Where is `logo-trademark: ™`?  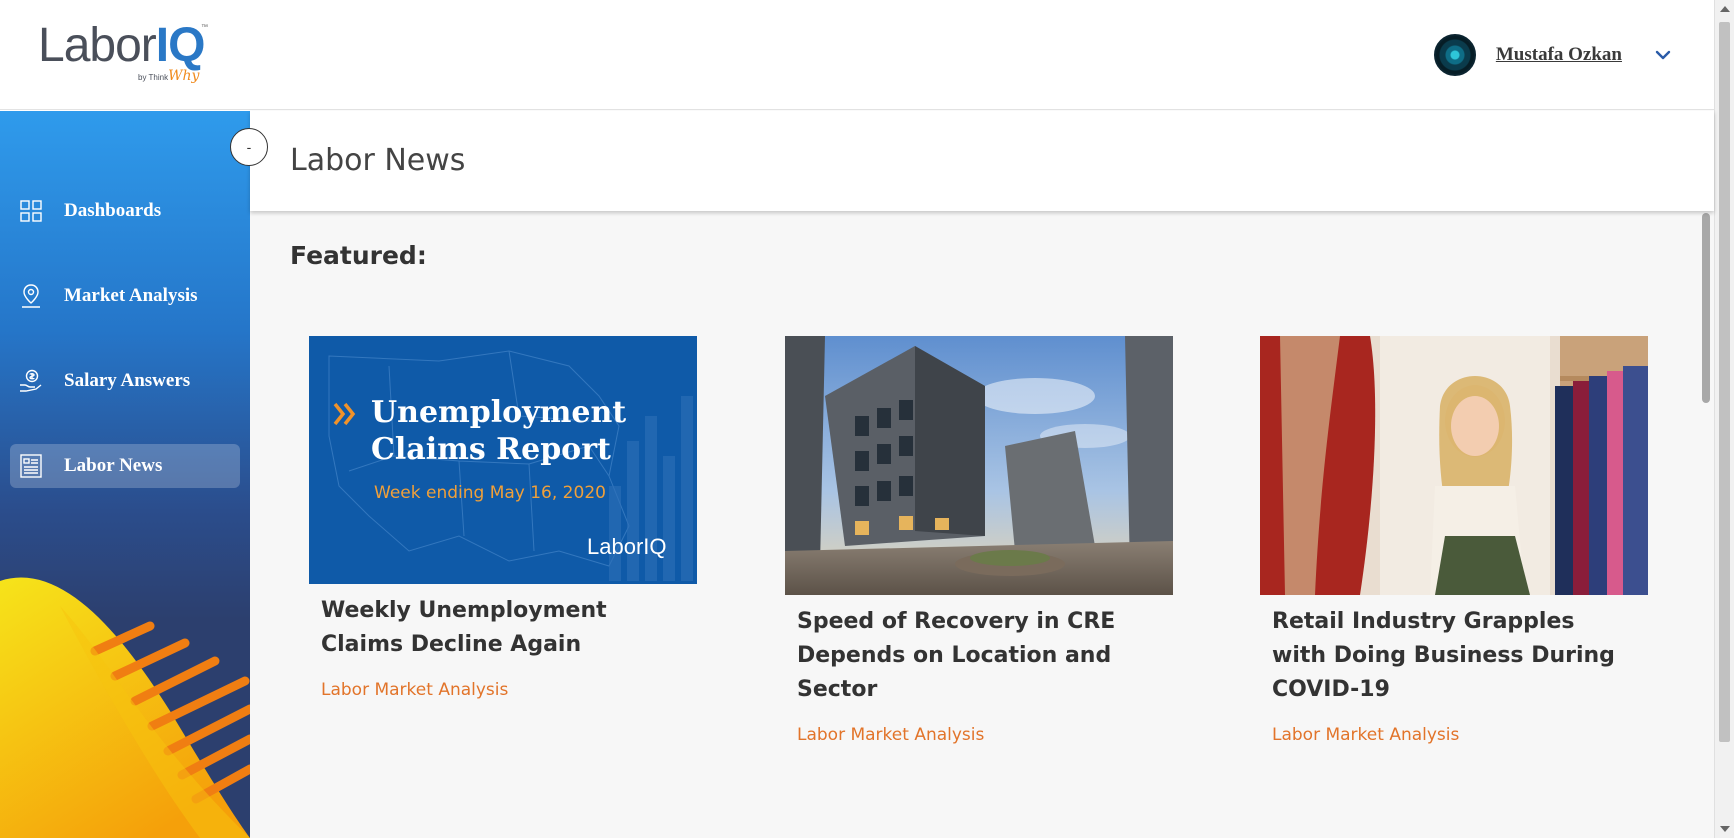
logo-trademark: ™ is located at coordinates (204, 27).